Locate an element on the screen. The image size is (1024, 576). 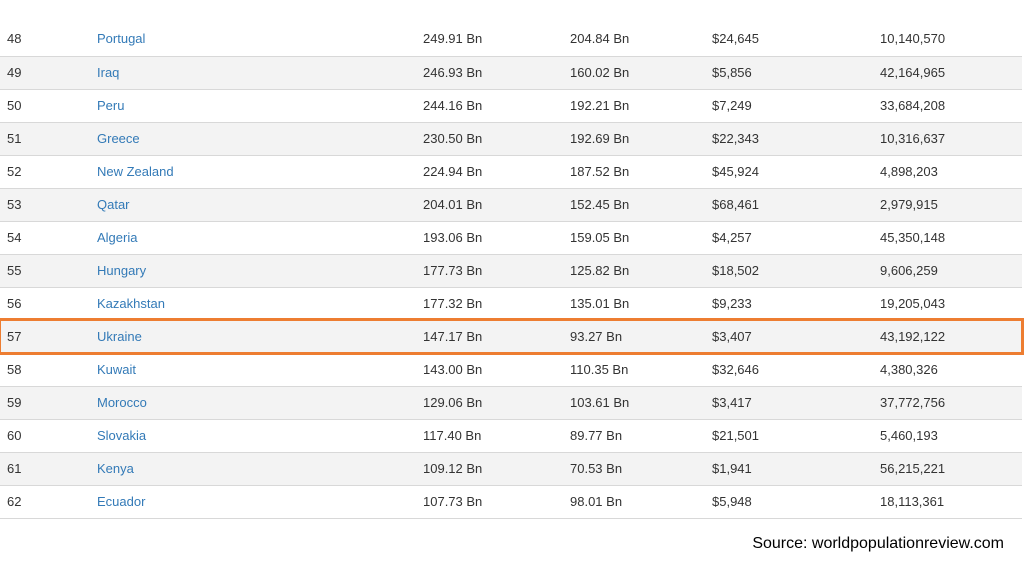
gdp-per-capita-cell: $18,502 is located at coordinates (735, 270).